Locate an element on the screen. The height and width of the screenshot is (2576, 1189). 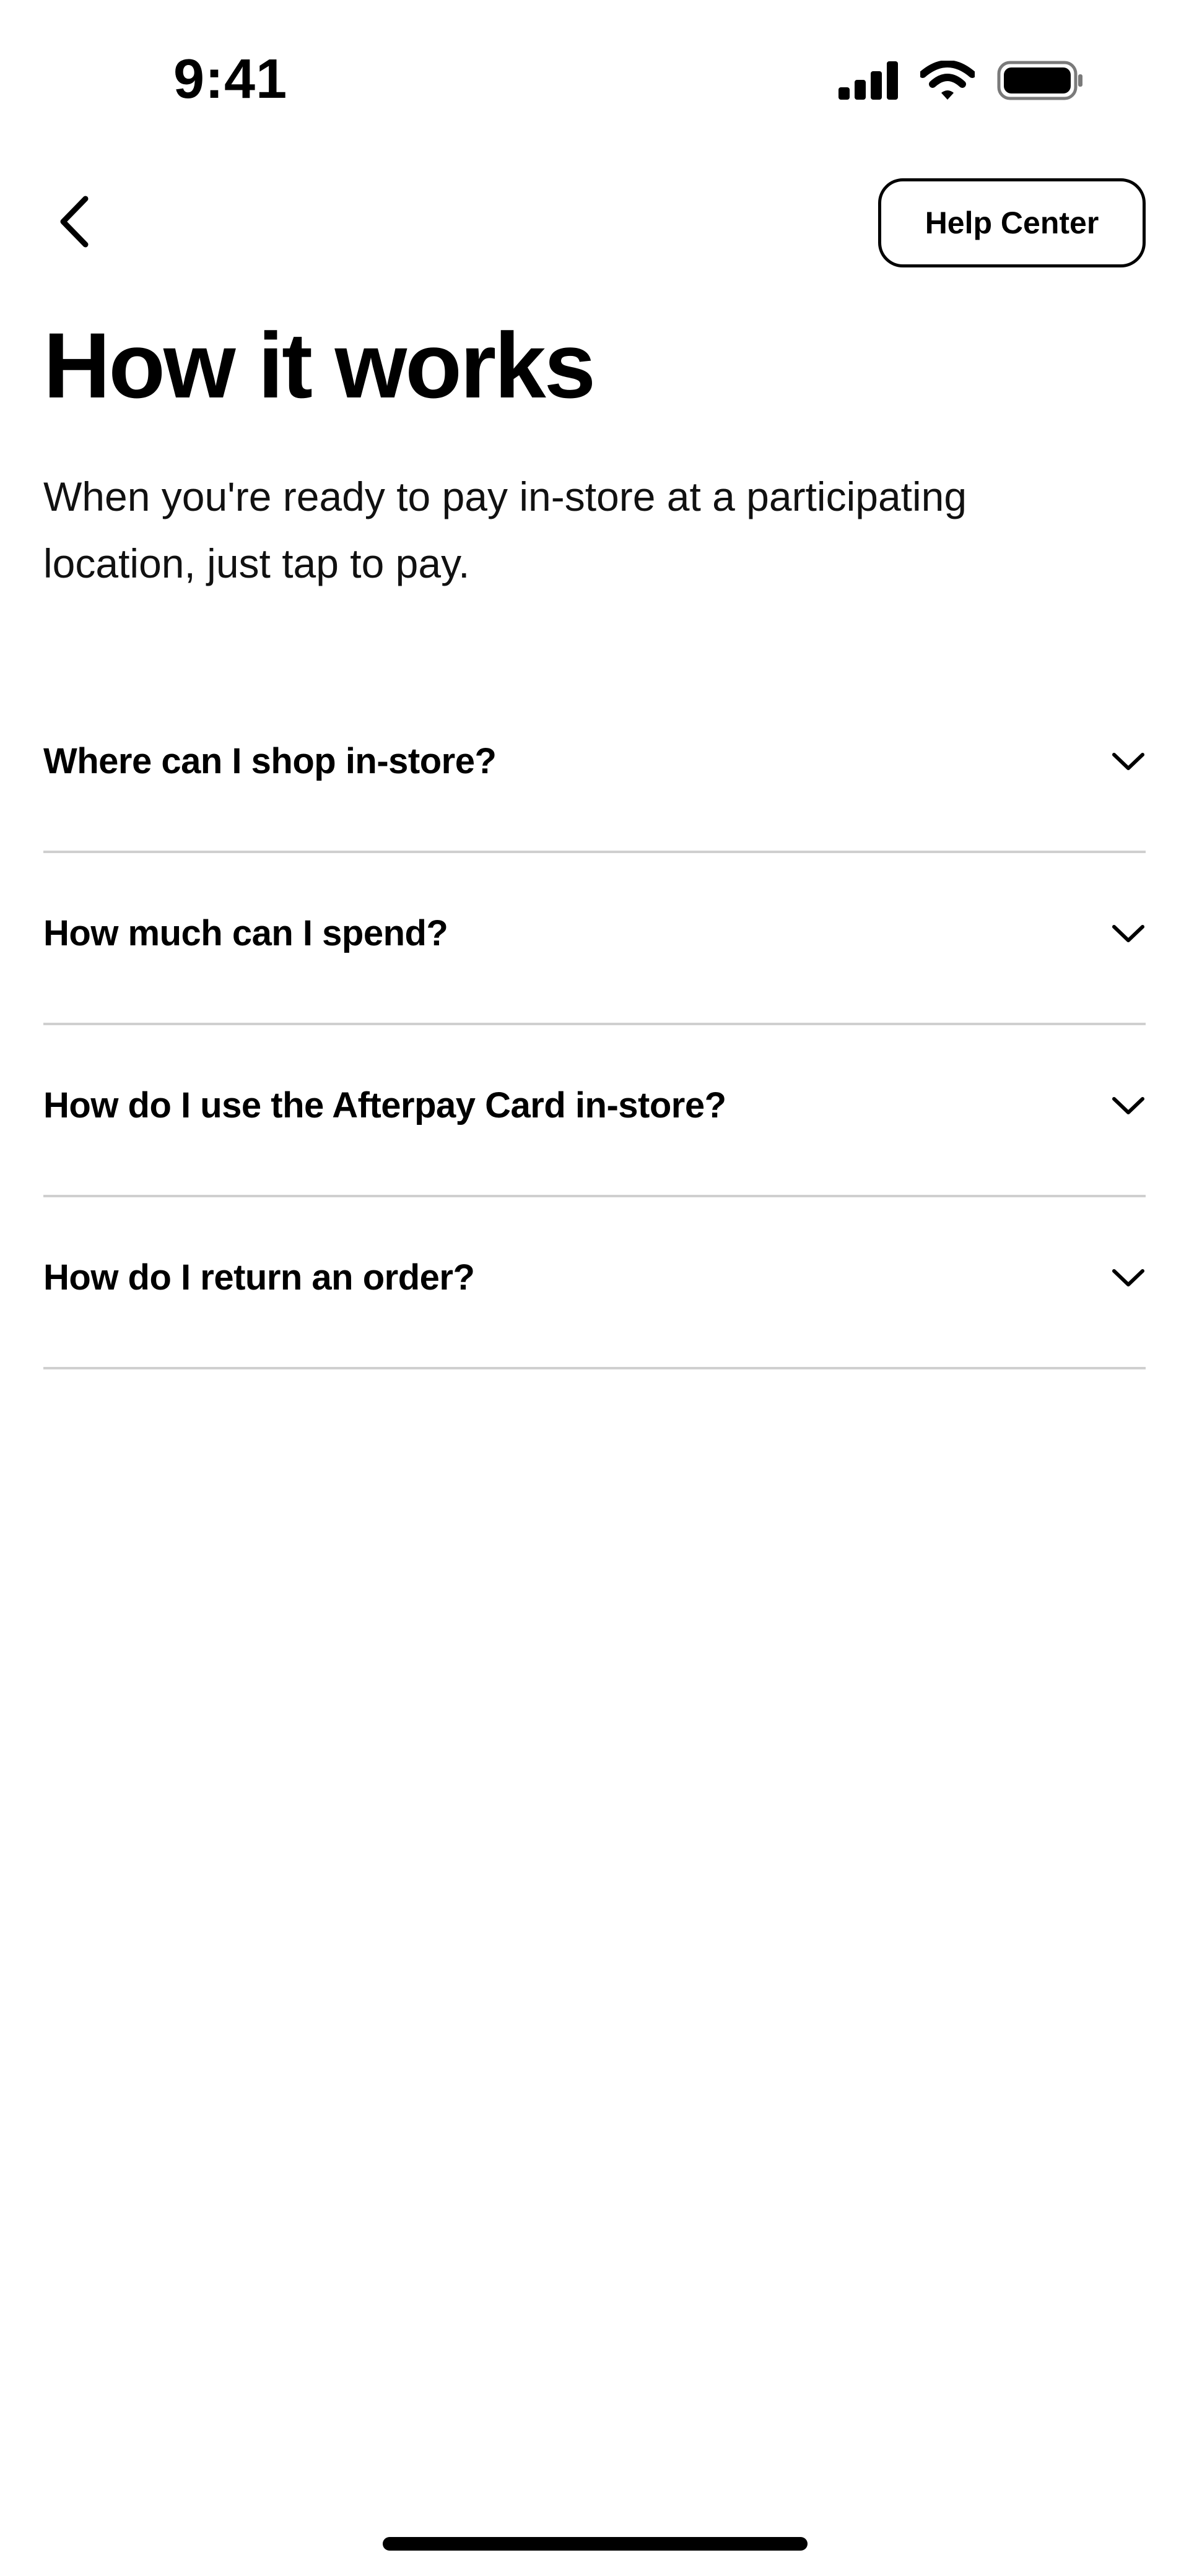
back-button is located at coordinates (74, 223).